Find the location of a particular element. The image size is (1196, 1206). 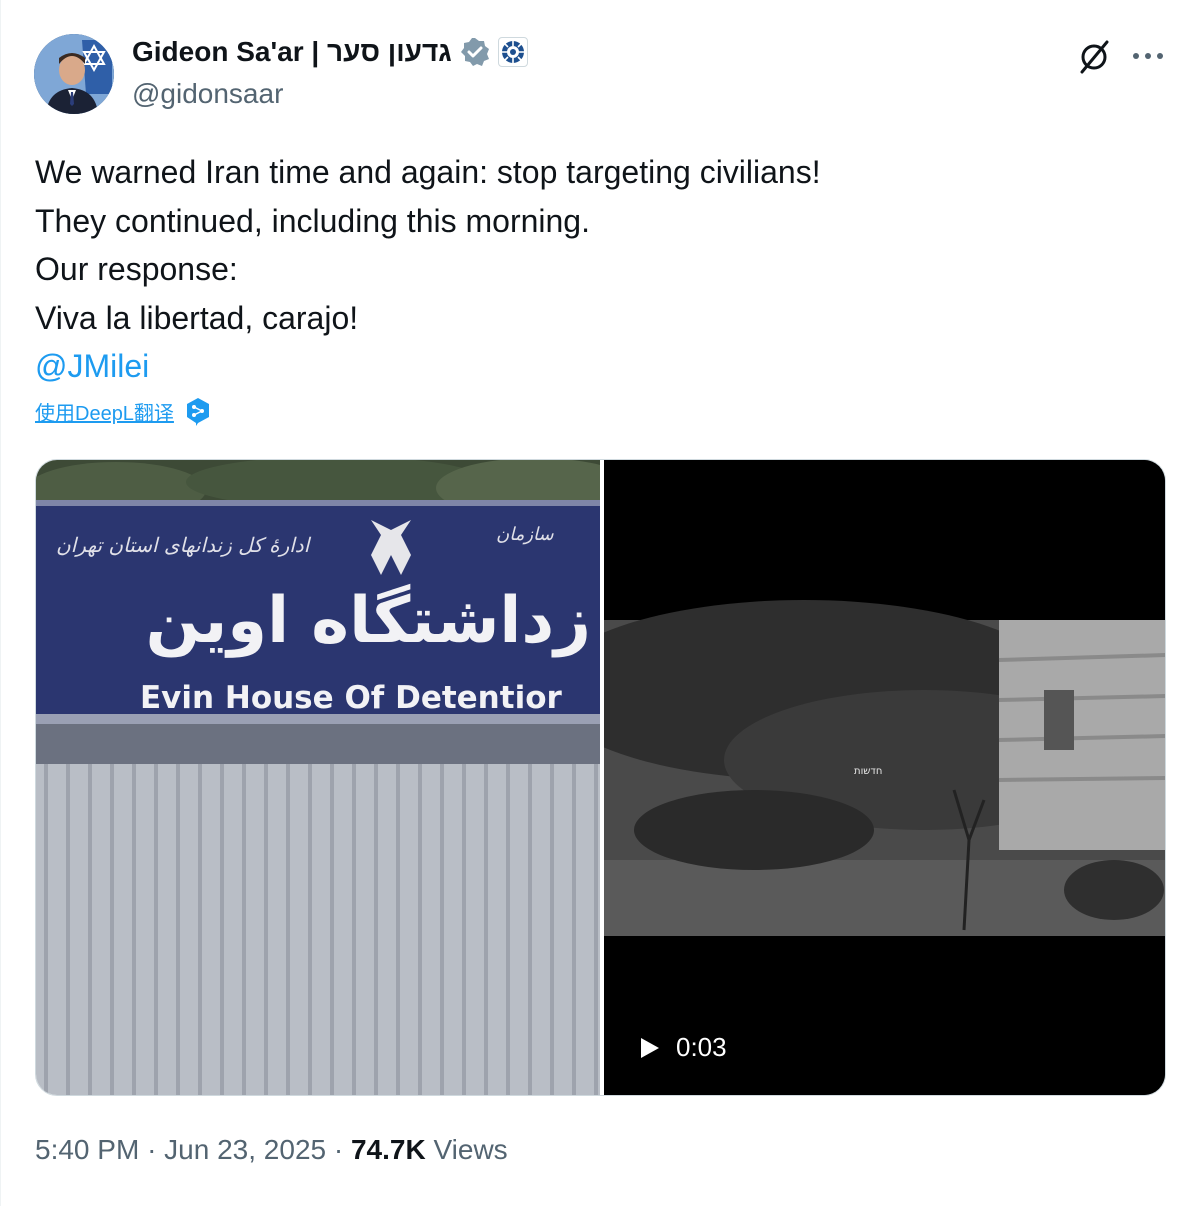

tweet-meta: 5:40 PM · Jun 23, 2025 · 74.7K Views is located at coordinates (271, 1150).